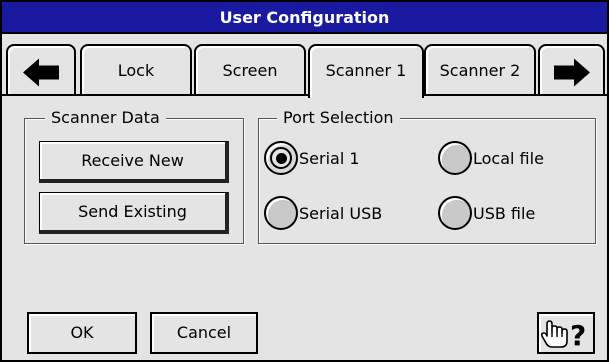  What do you see at coordinates (338, 118) in the screenshot?
I see `port-selection-legend: Port Selection` at bounding box center [338, 118].